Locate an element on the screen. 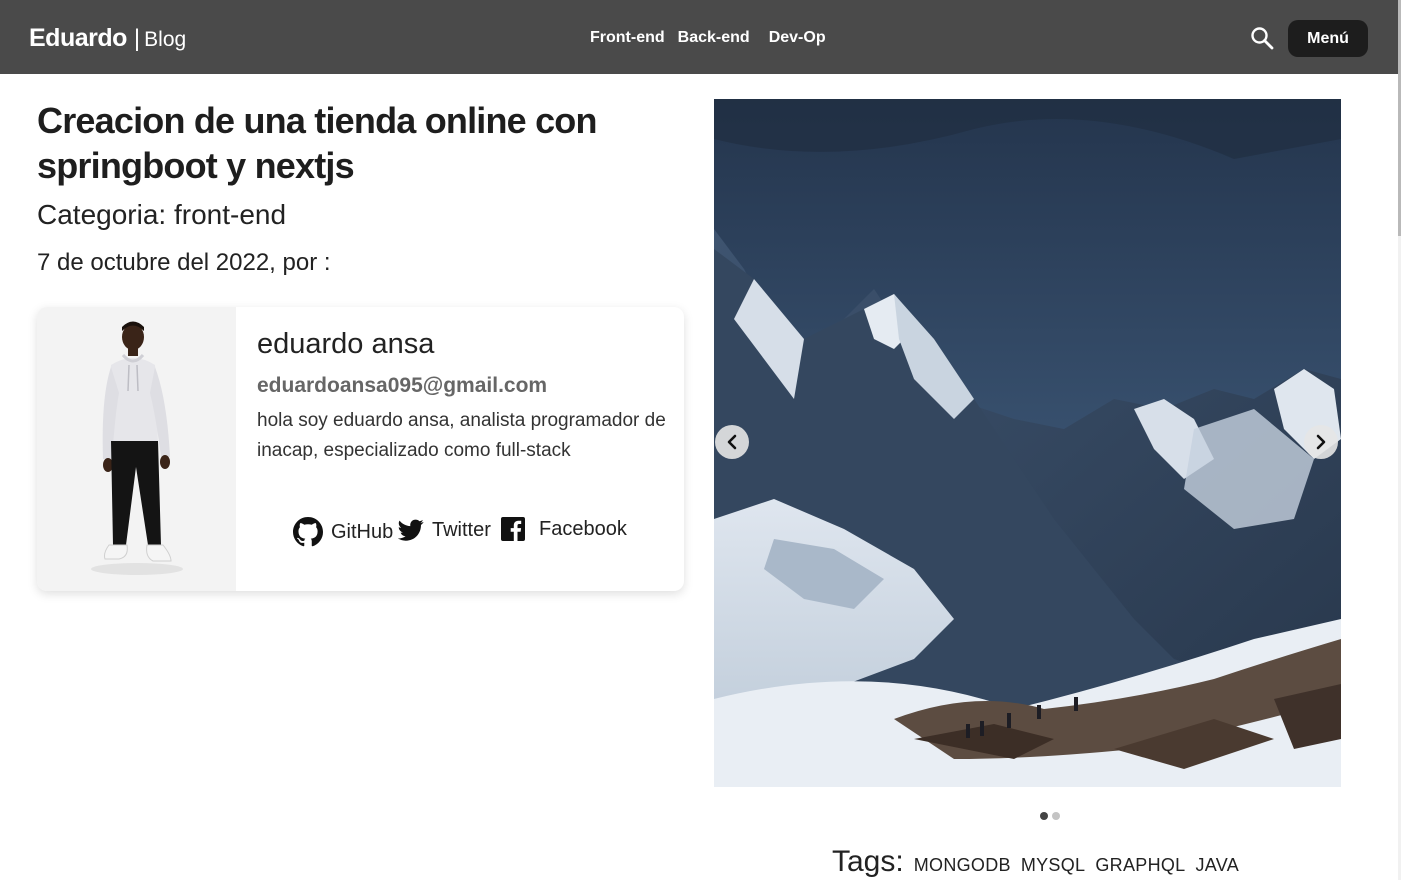 The width and height of the screenshot is (1401, 880). github-icon is located at coordinates (308, 532).